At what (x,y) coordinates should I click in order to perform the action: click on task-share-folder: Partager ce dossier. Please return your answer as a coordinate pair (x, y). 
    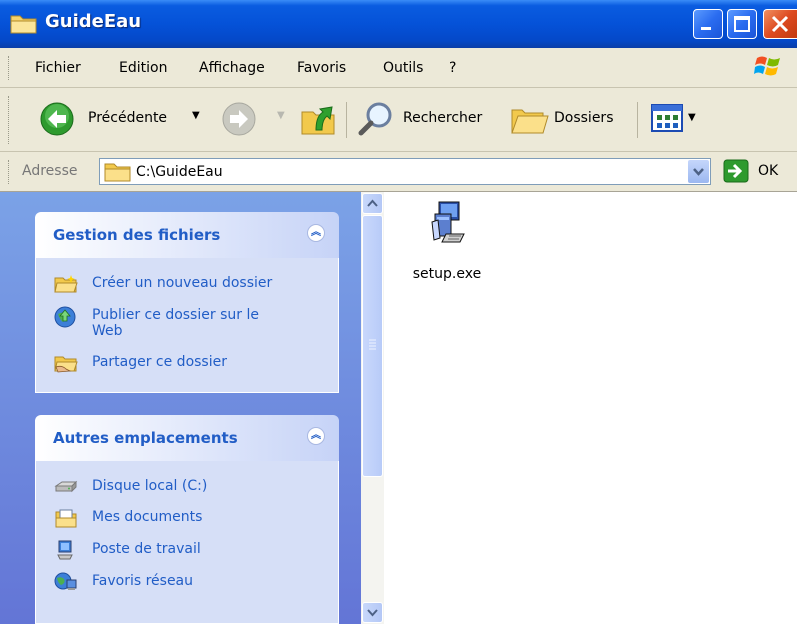
    Looking at the image, I should click on (189, 363).